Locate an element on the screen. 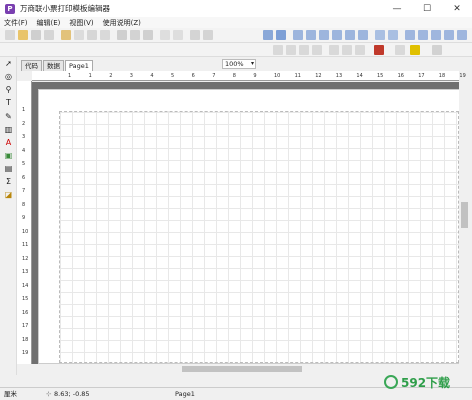  ruler-tick-label: 9 is located at coordinates (255, 76).